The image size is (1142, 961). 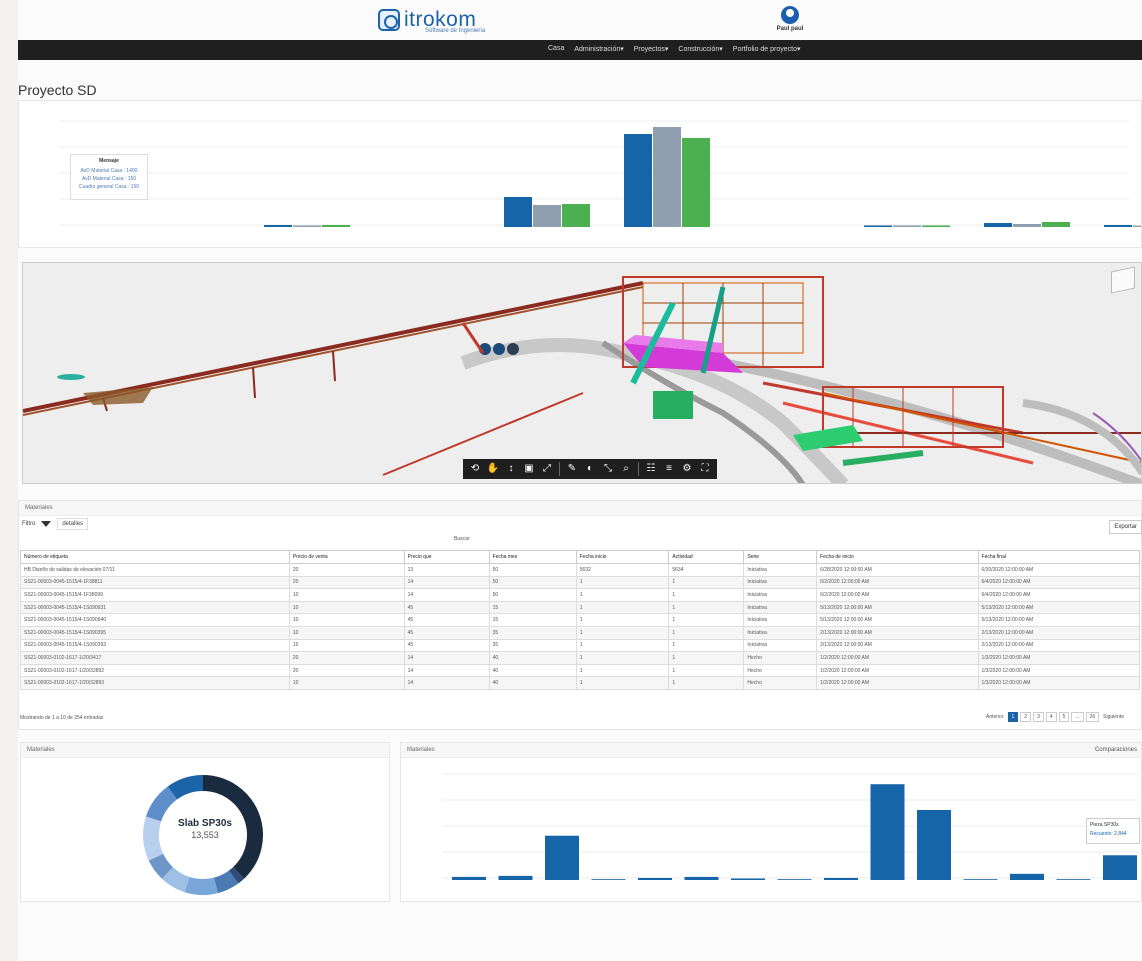 I want to click on column-header: Precio de venta, so click(x=346, y=557).